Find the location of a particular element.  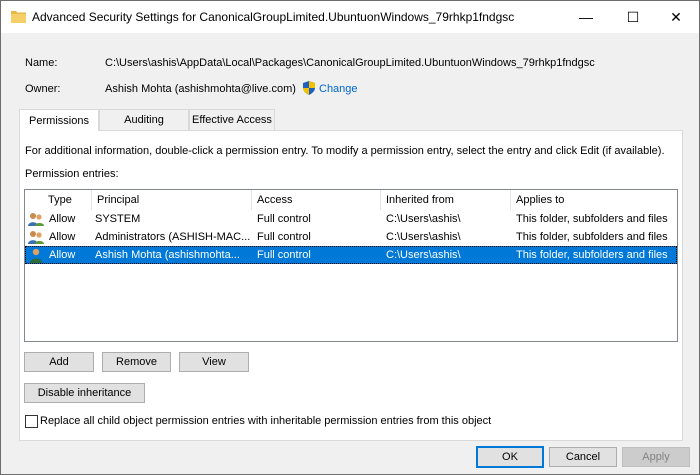

remove-button: Remove is located at coordinates (136, 362).